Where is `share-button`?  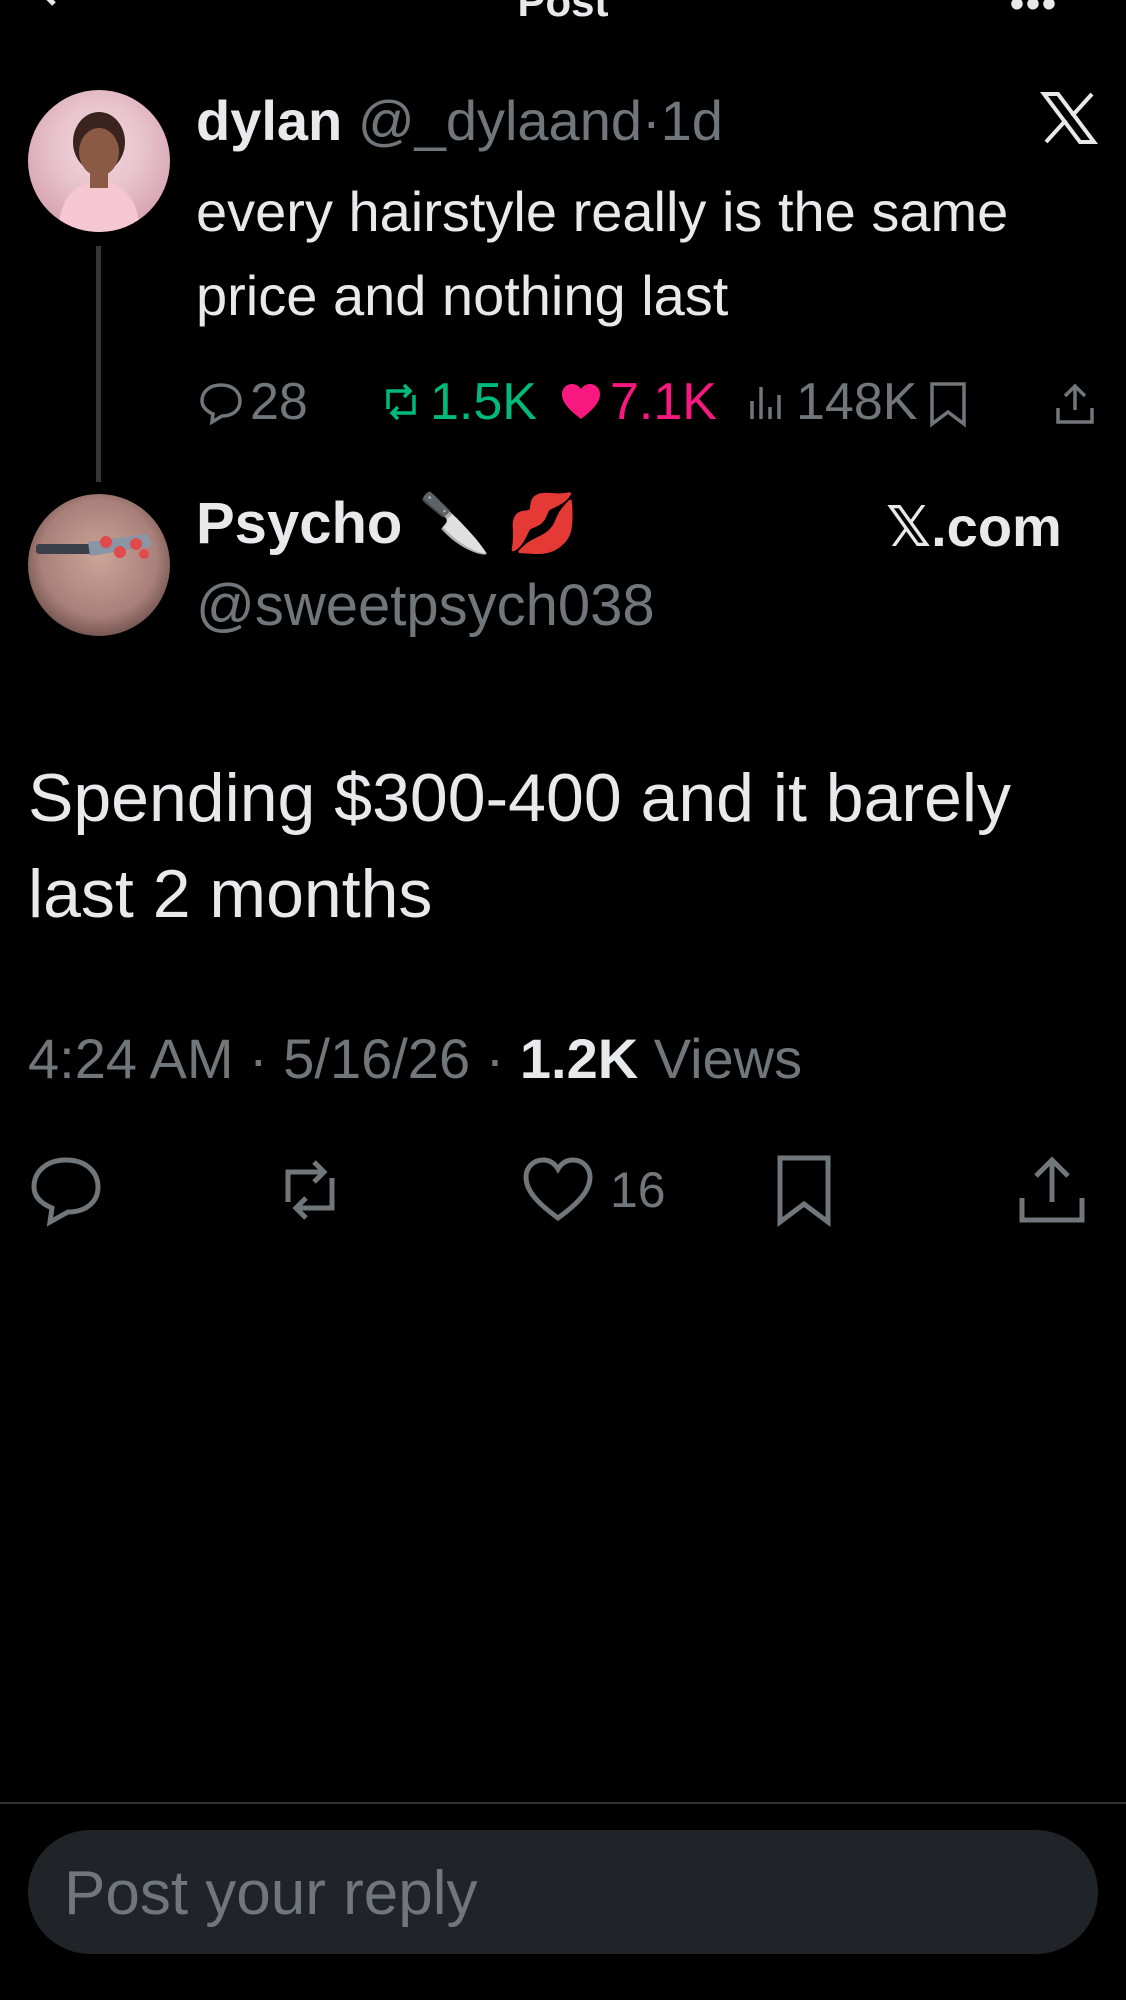
share-button is located at coordinates (1052, 1190).